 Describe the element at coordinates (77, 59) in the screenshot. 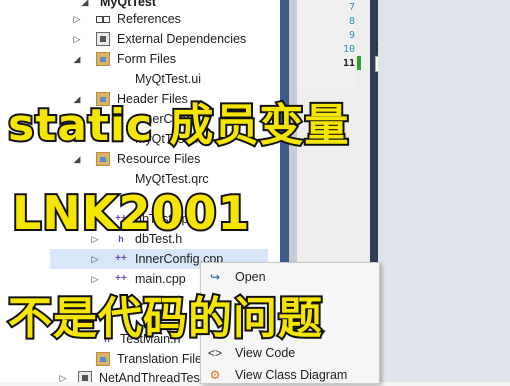

I see `collapse-arrow-icon: ◢` at that location.